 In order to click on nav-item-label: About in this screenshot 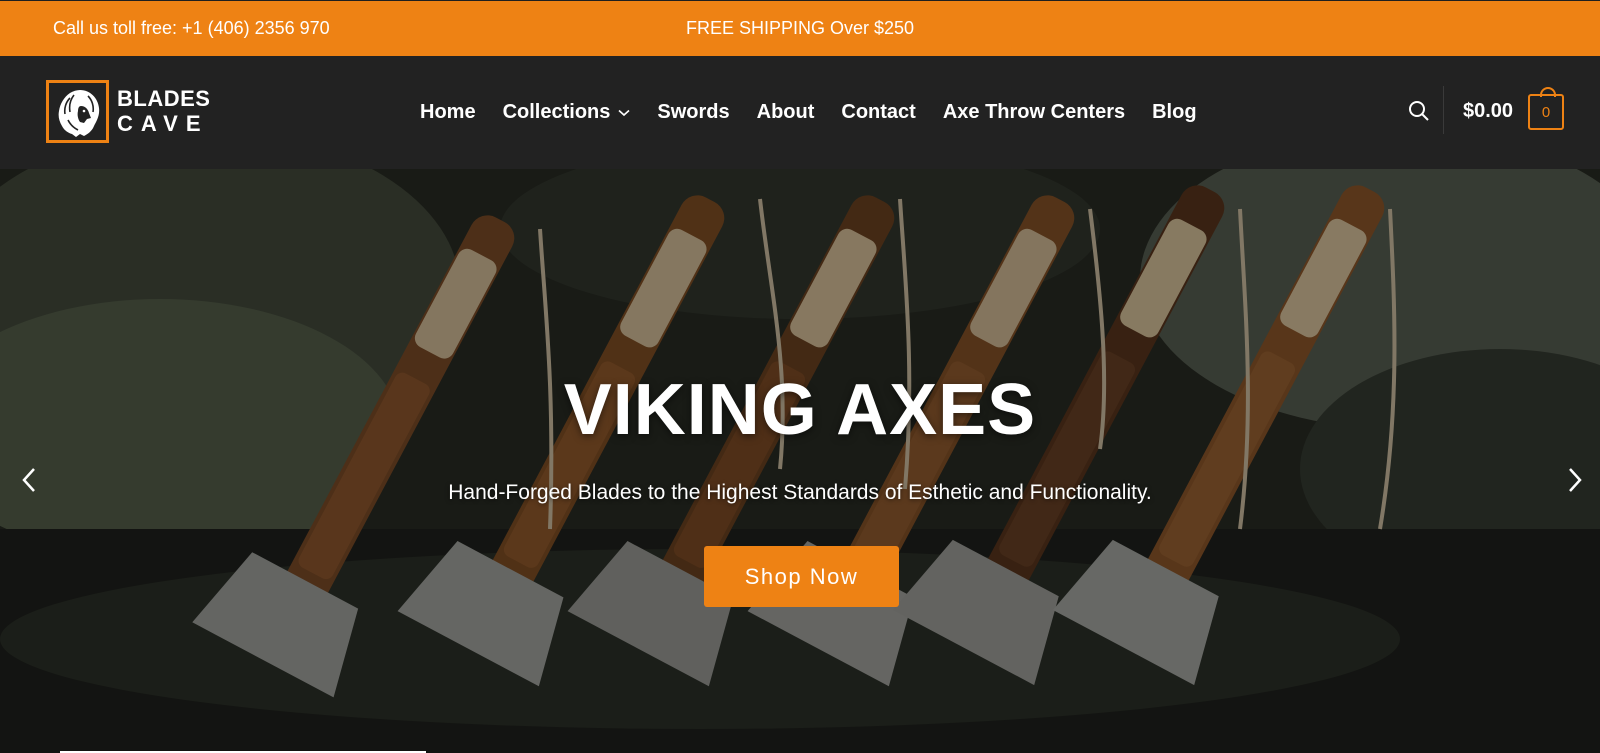, I will do `click(785, 112)`.